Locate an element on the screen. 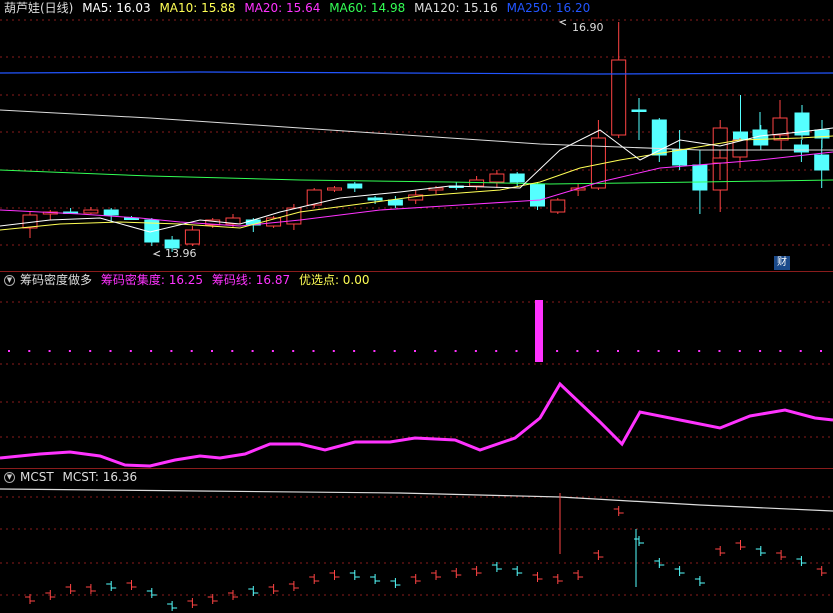 Image resolution: width=833 pixels, height=613 pixels. chip-line-label: 筹码线: 16.87 is located at coordinates (251, 280).